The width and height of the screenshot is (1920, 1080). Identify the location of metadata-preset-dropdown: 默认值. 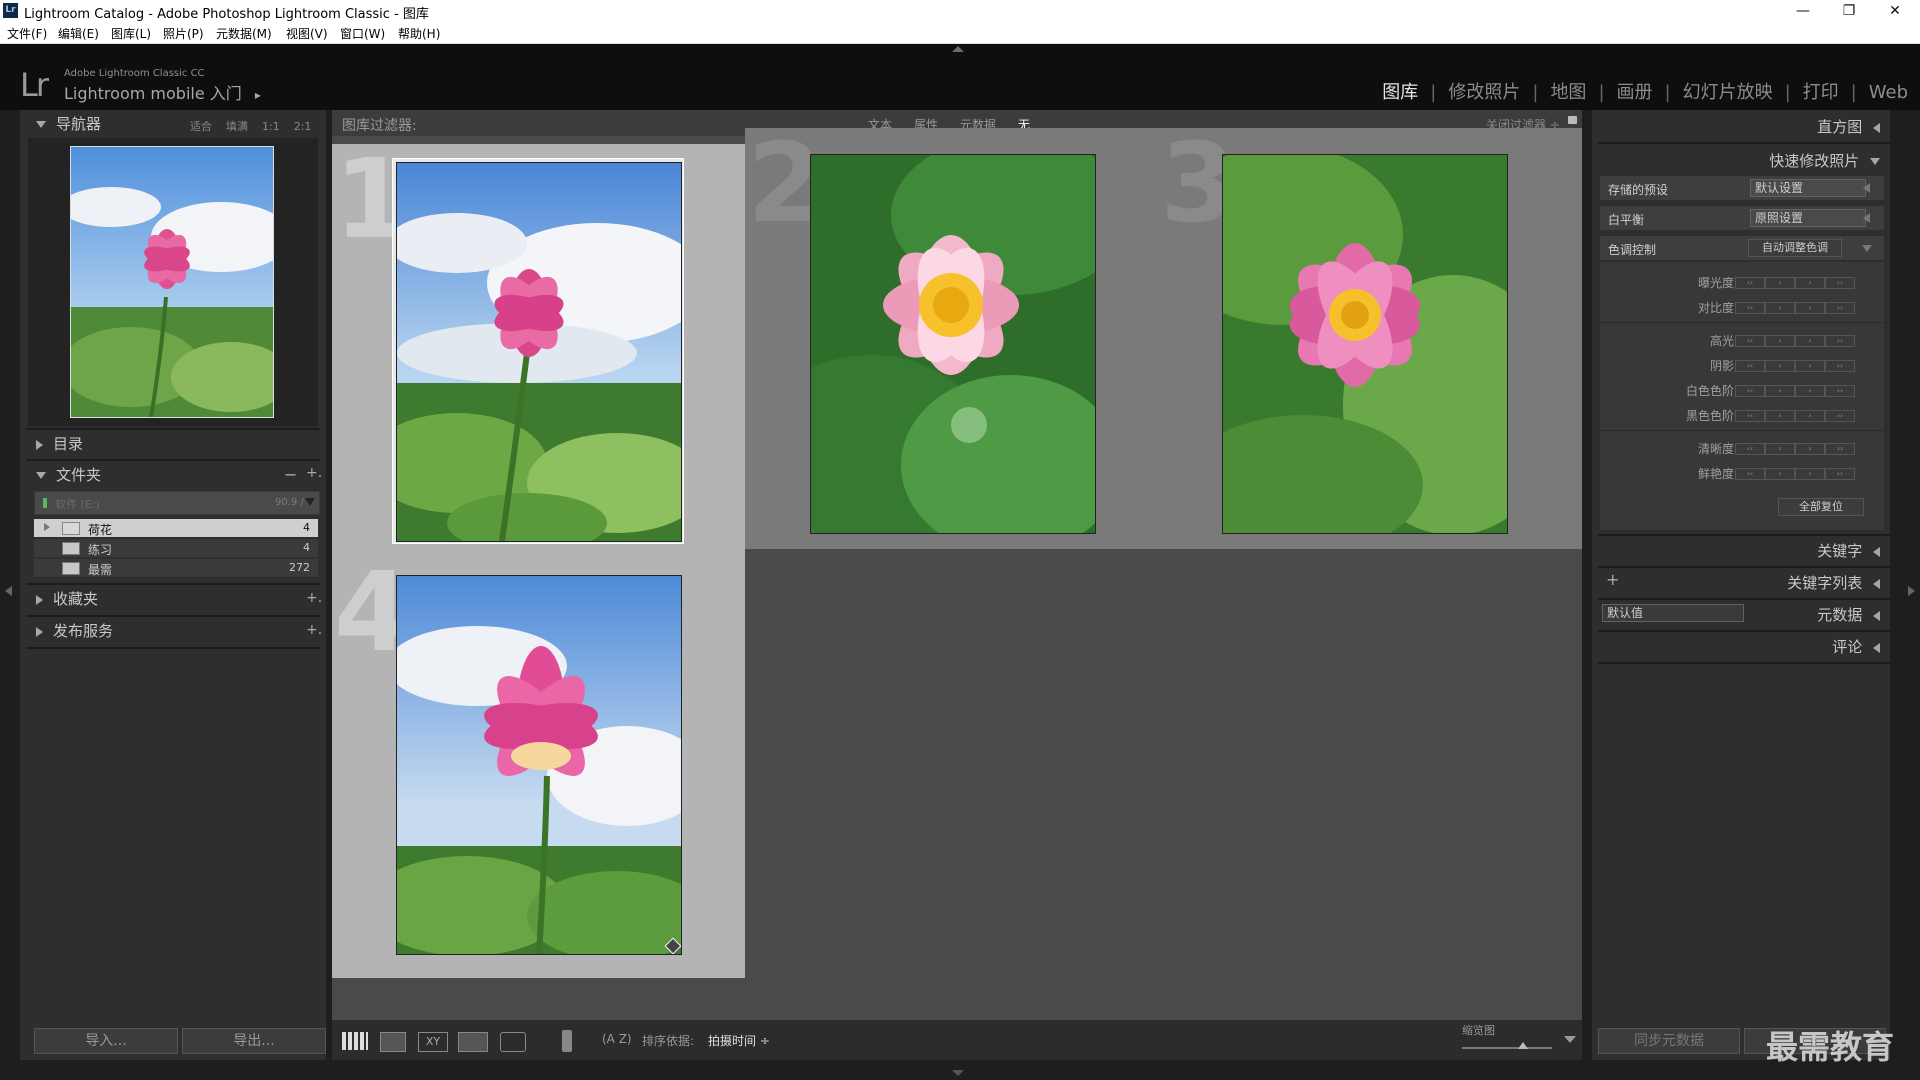
(1673, 613).